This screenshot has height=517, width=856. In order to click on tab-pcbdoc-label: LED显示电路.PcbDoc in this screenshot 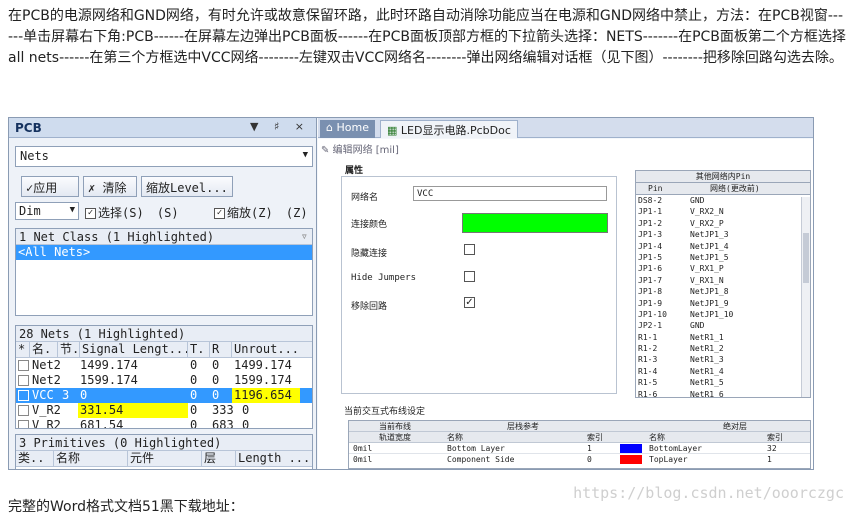, I will do `click(455, 130)`.